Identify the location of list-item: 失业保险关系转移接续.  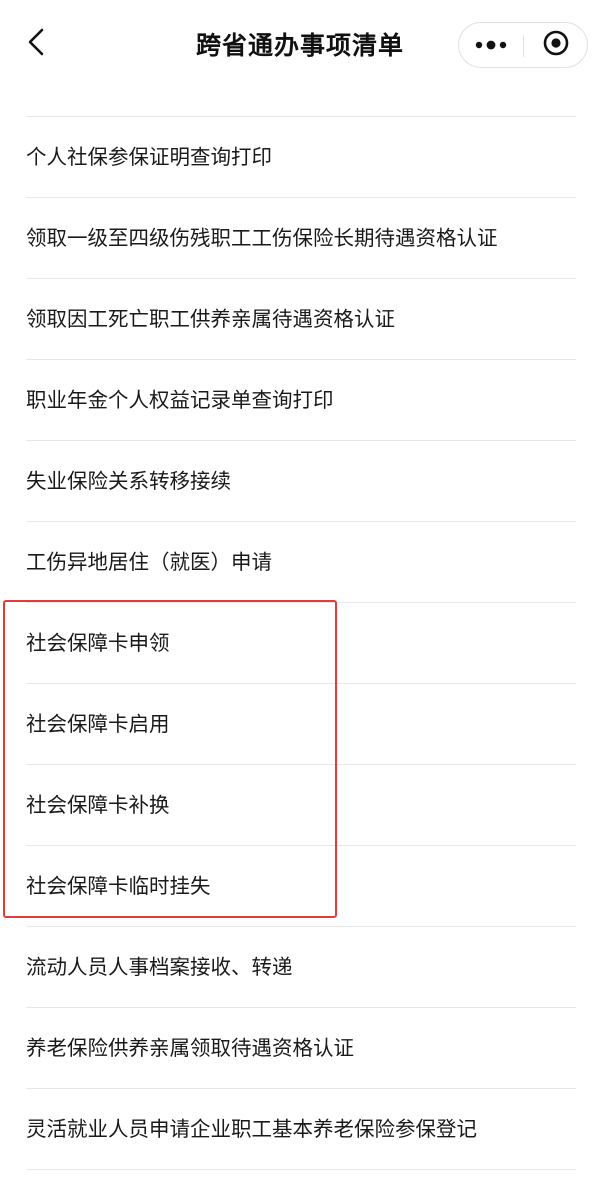
(300, 481).